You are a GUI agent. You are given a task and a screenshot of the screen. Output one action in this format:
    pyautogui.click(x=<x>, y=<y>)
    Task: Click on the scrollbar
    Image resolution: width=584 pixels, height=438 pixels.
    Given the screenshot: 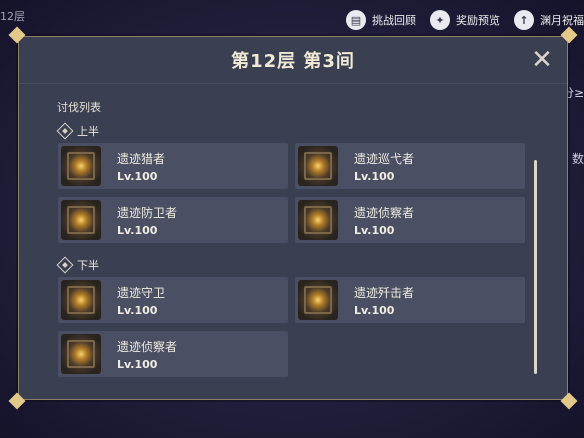 What is the action you would take?
    pyautogui.click(x=535, y=267)
    